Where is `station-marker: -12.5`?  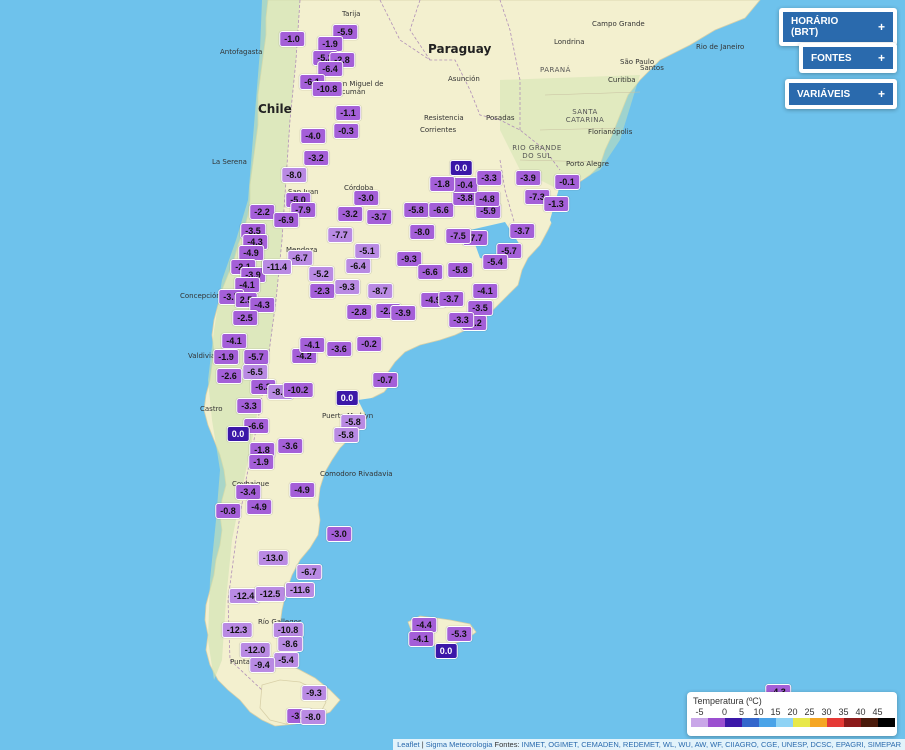
station-marker: -12.5 is located at coordinates (270, 594).